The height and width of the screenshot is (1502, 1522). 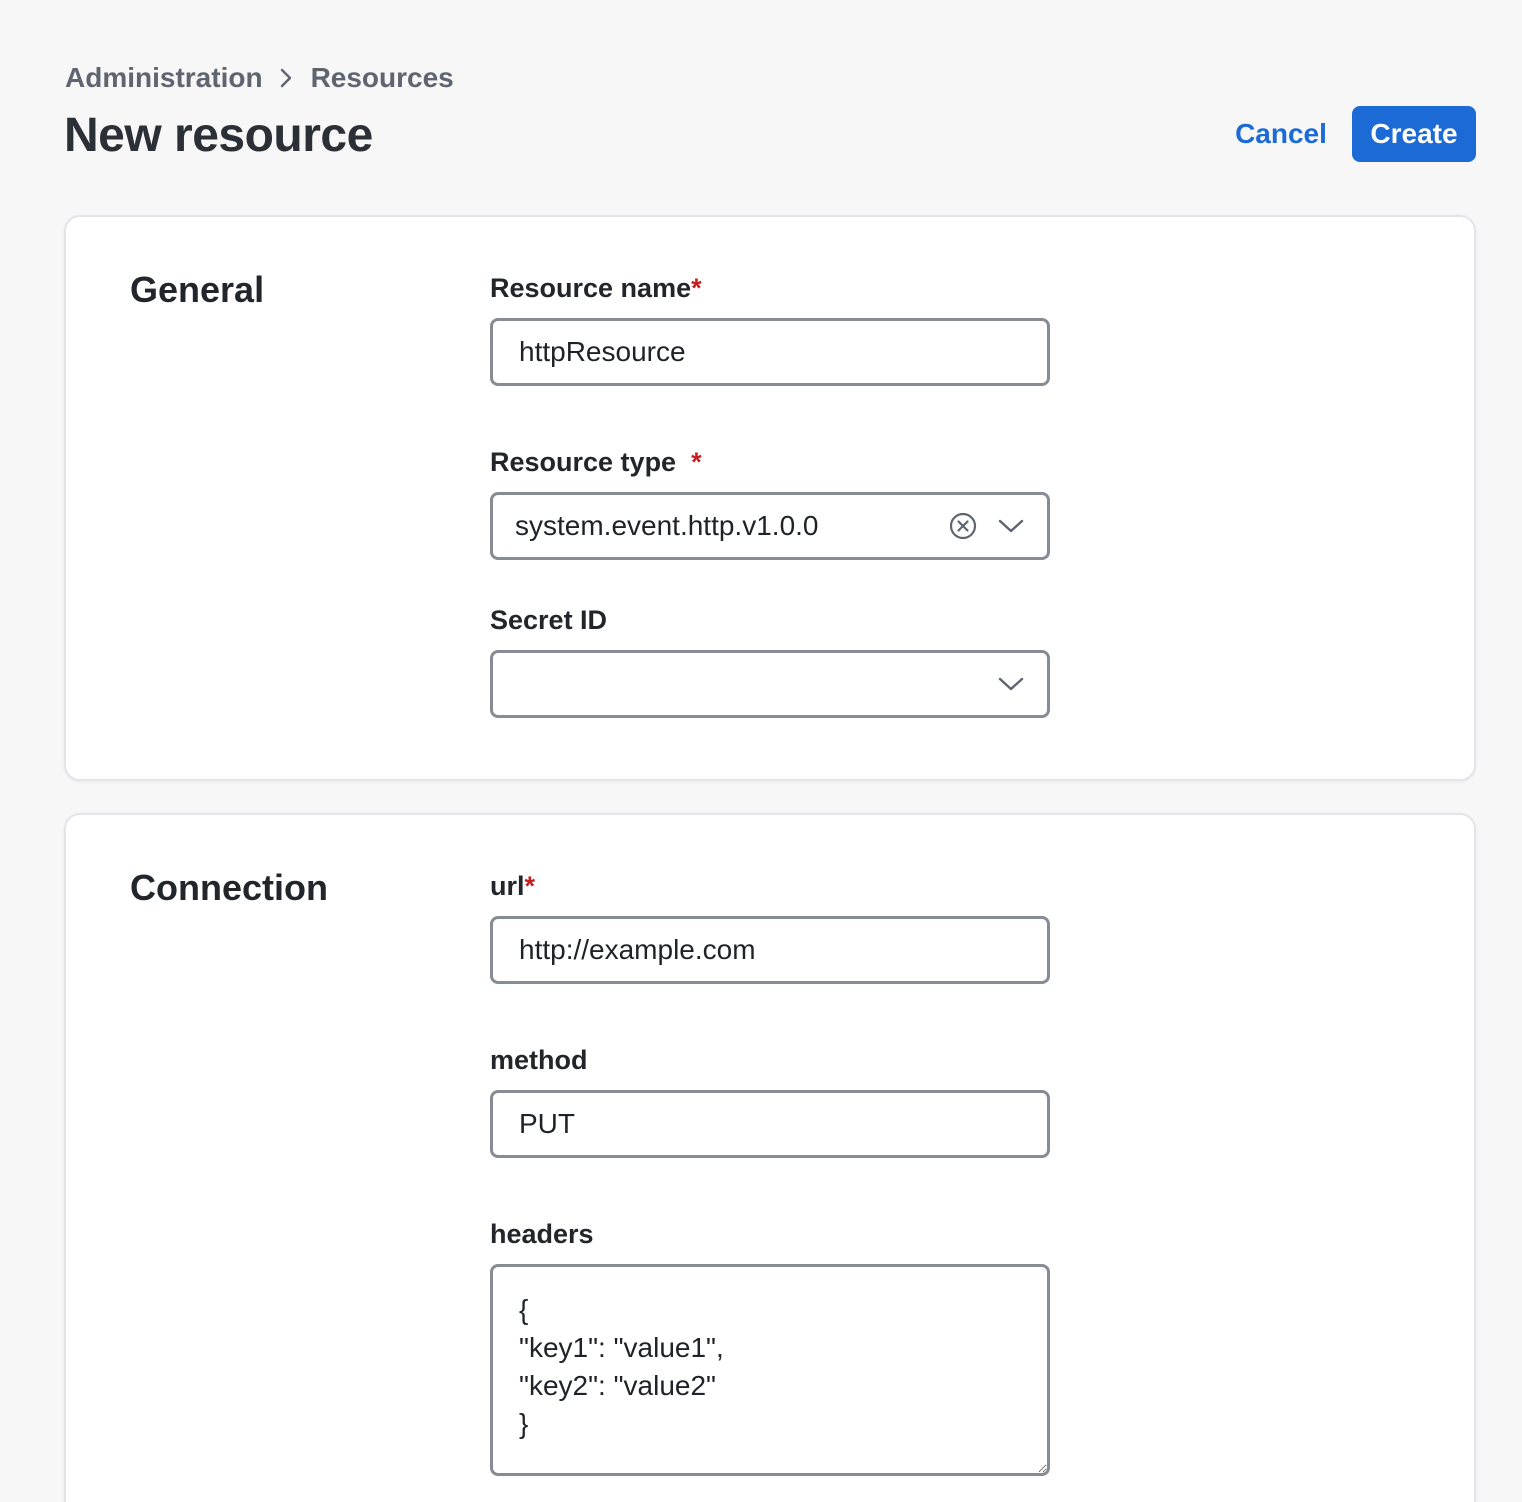 What do you see at coordinates (591, 288) in the screenshot?
I see `resource-name-label-text: Resource name` at bounding box center [591, 288].